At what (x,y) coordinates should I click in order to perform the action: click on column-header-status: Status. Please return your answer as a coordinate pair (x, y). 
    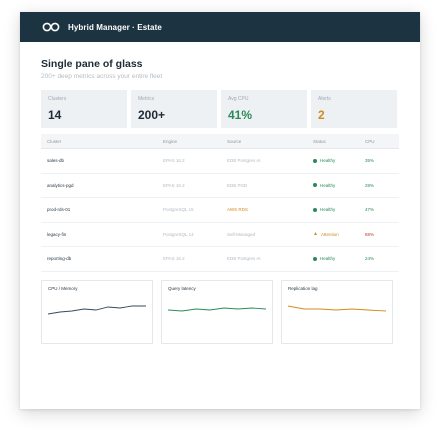
    Looking at the image, I should click on (339, 141).